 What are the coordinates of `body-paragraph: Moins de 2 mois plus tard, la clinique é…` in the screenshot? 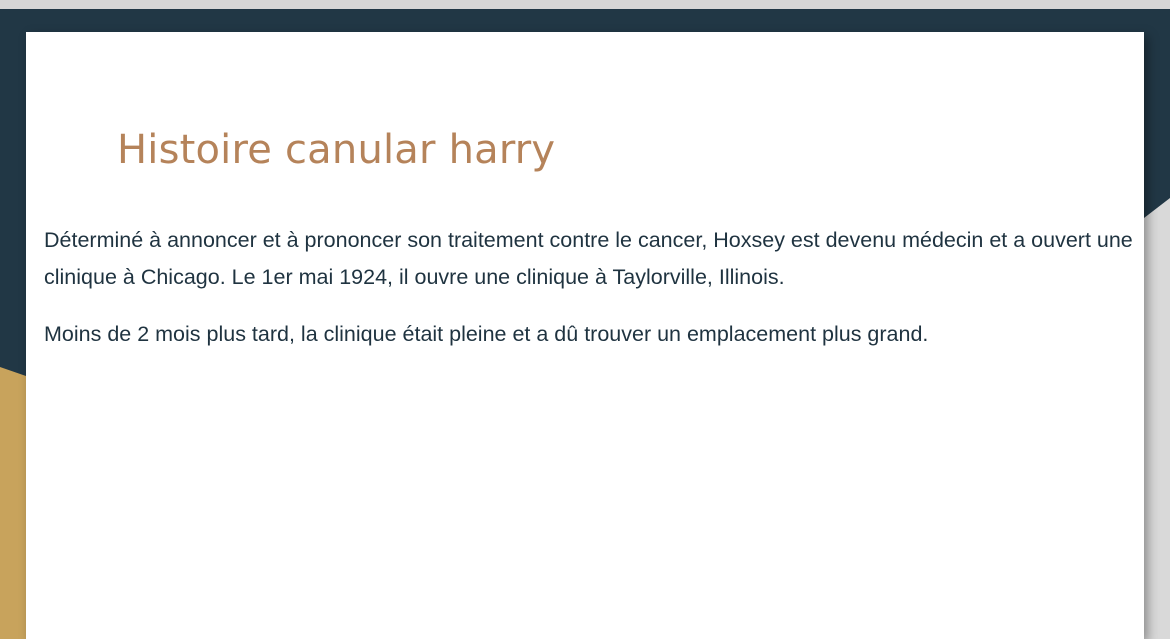 It's located at (486, 334).